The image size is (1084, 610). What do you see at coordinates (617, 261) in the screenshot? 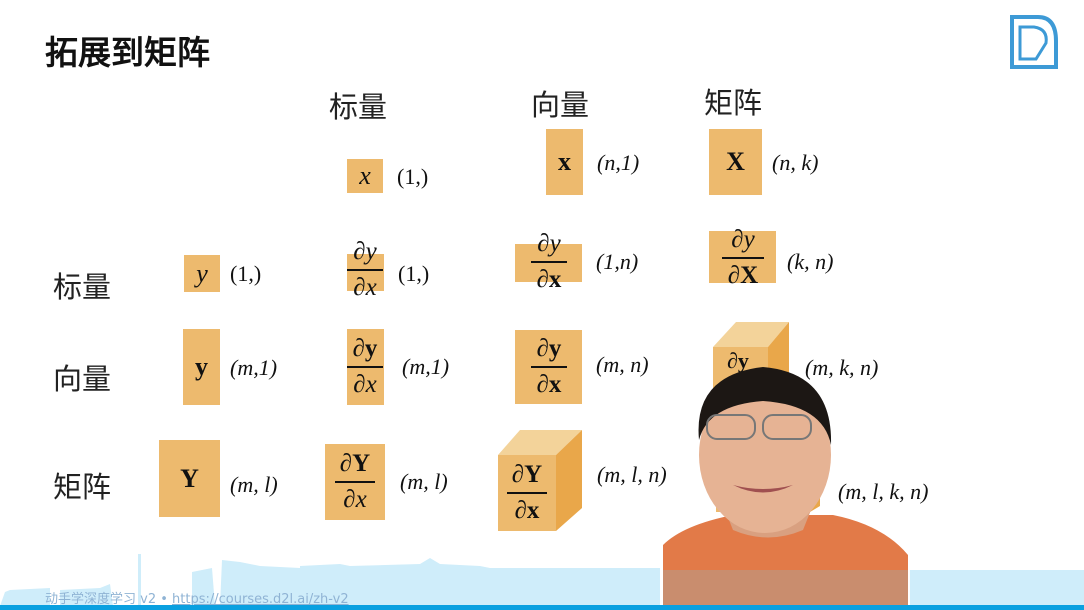
I see `dy-dxvec-shape: (1,n)` at bounding box center [617, 261].